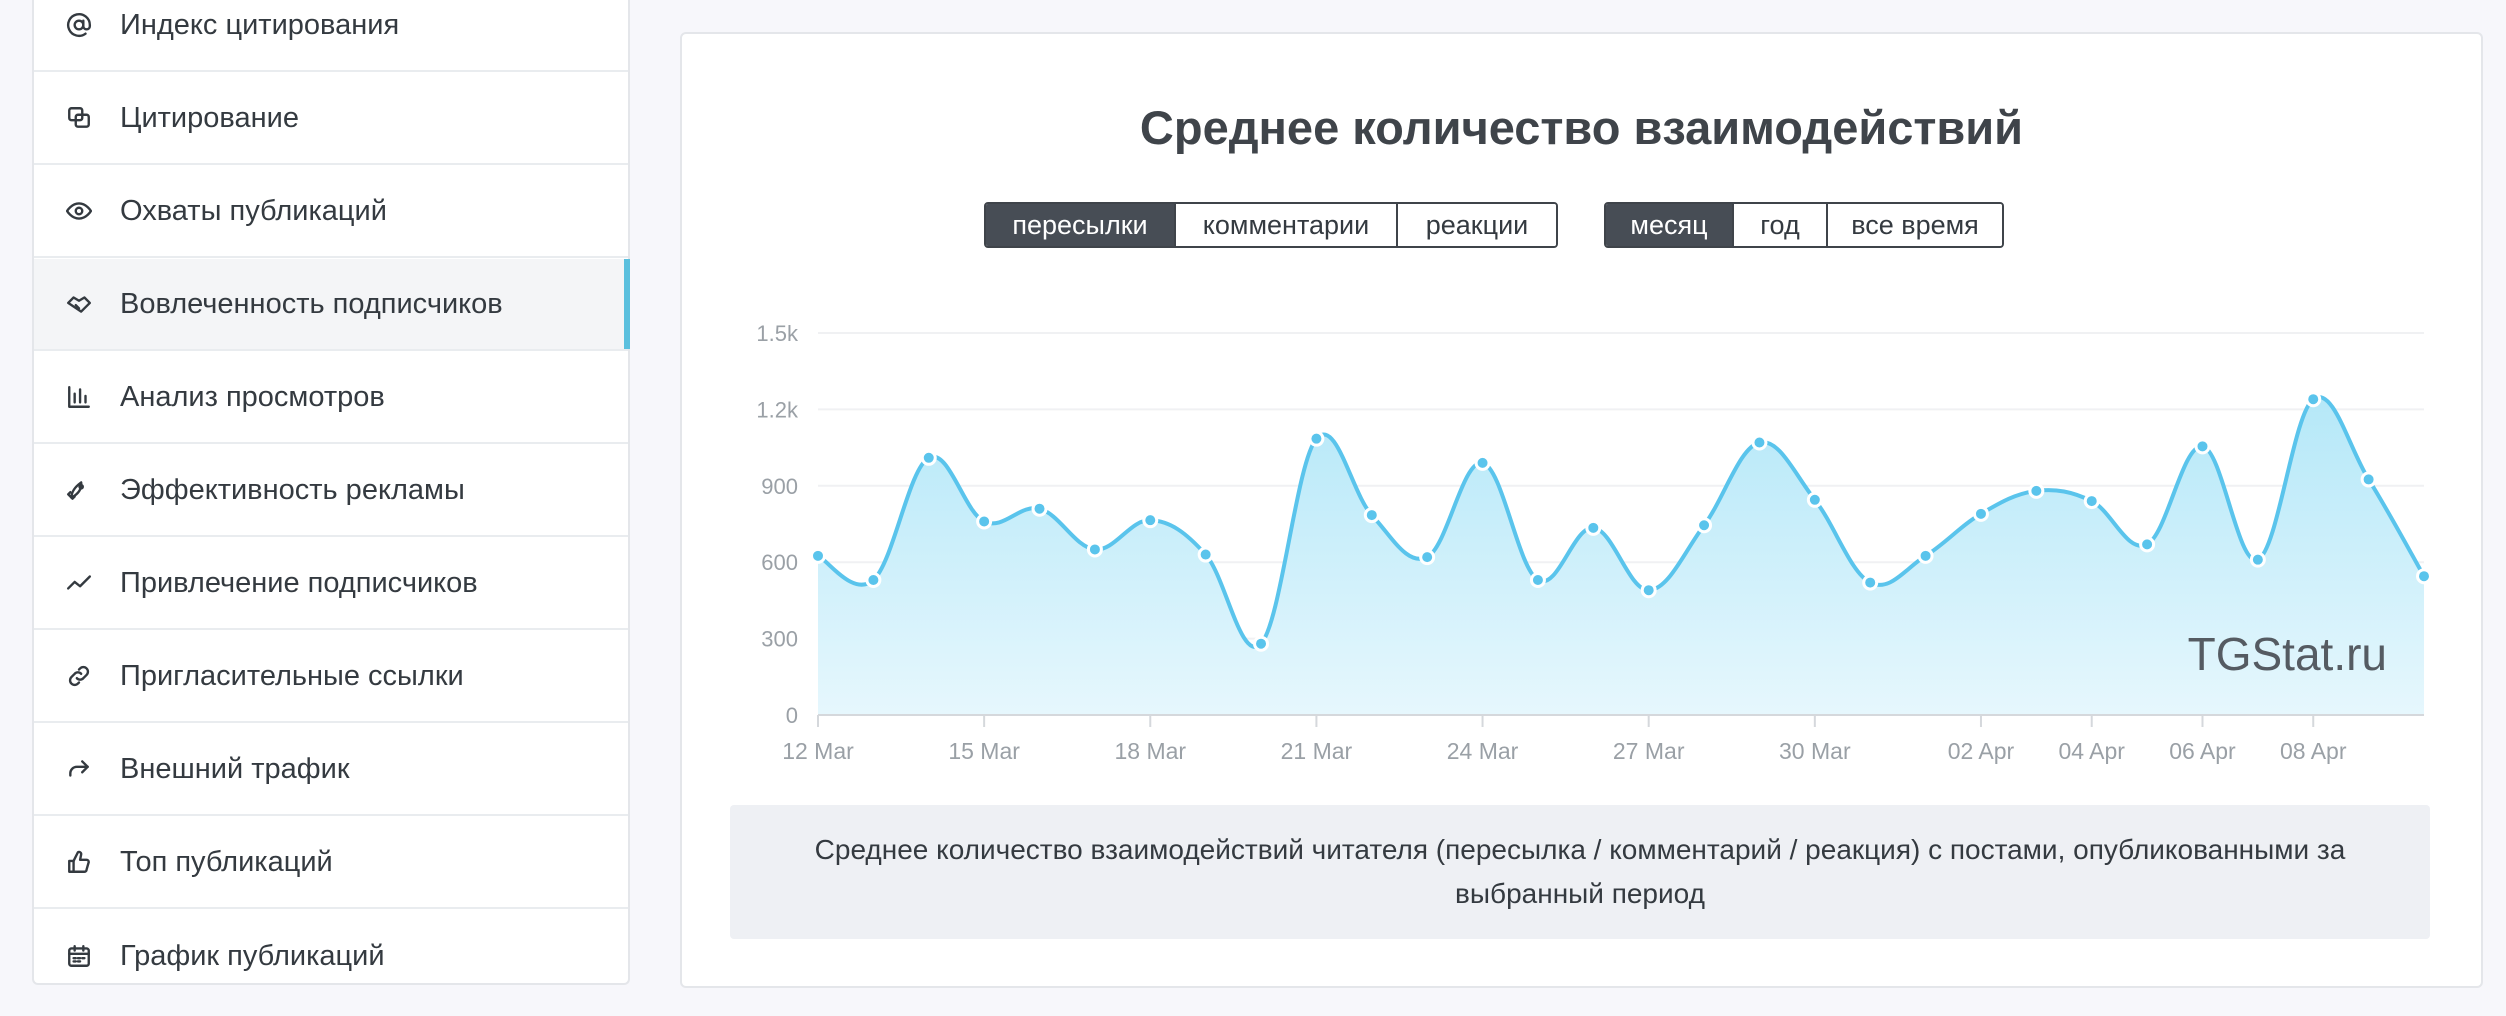 Image resolution: width=2506 pixels, height=1016 pixels. What do you see at coordinates (311, 303) in the screenshot?
I see `sidebar-item-label: Вовлеченность подписчиков` at bounding box center [311, 303].